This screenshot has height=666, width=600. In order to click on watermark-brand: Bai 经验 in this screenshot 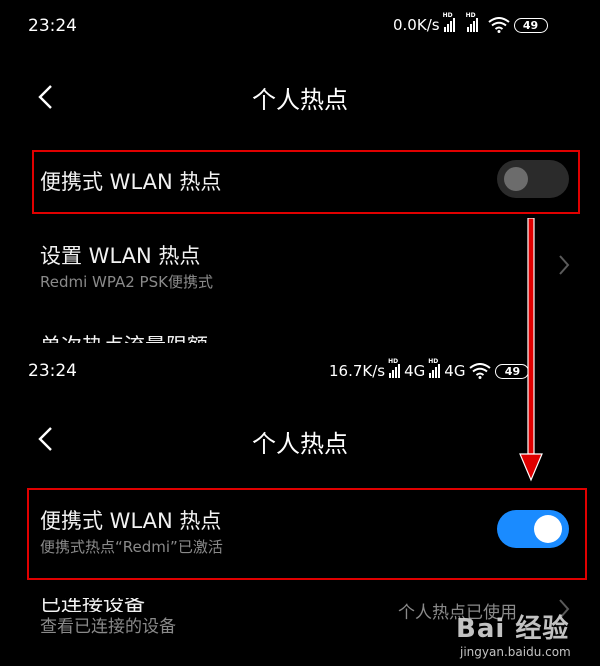, I will do `click(513, 629)`.